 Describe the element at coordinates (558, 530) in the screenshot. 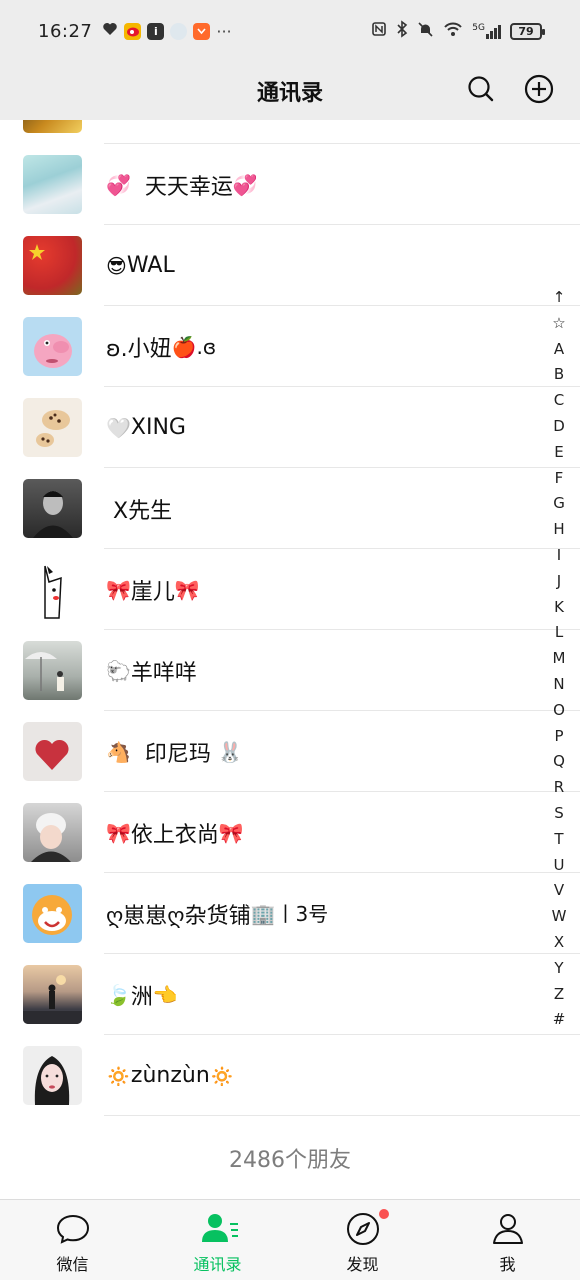

I see `index-letter: H` at that location.